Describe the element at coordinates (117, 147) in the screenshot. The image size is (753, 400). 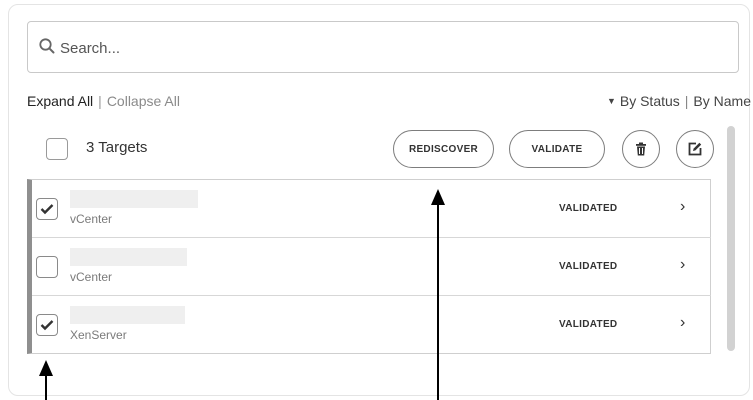
I see `targets-count: 3 Targets` at that location.